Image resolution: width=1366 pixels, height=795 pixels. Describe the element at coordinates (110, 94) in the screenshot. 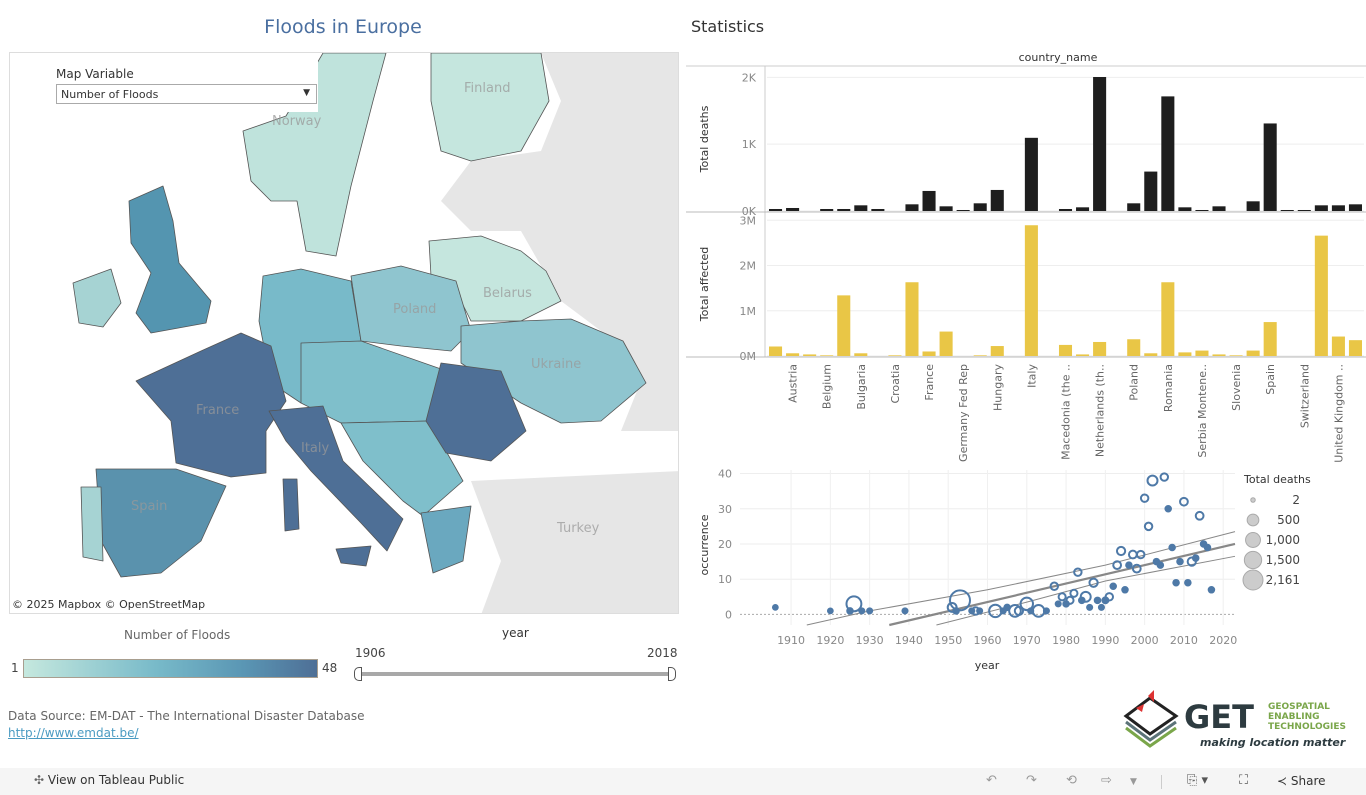

I see `map-variable-value: Number of Floods` at that location.